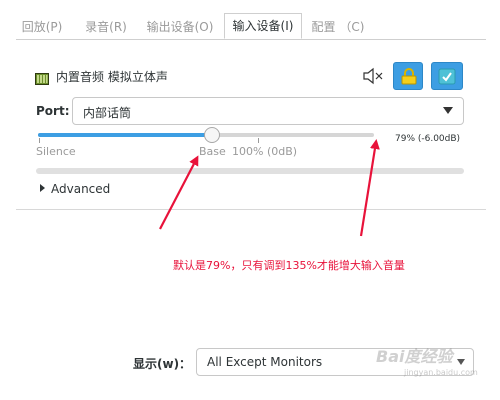 The image size is (500, 400). What do you see at coordinates (263, 26) in the screenshot?
I see `tab-input-devices: 输入设备(I)` at bounding box center [263, 26].